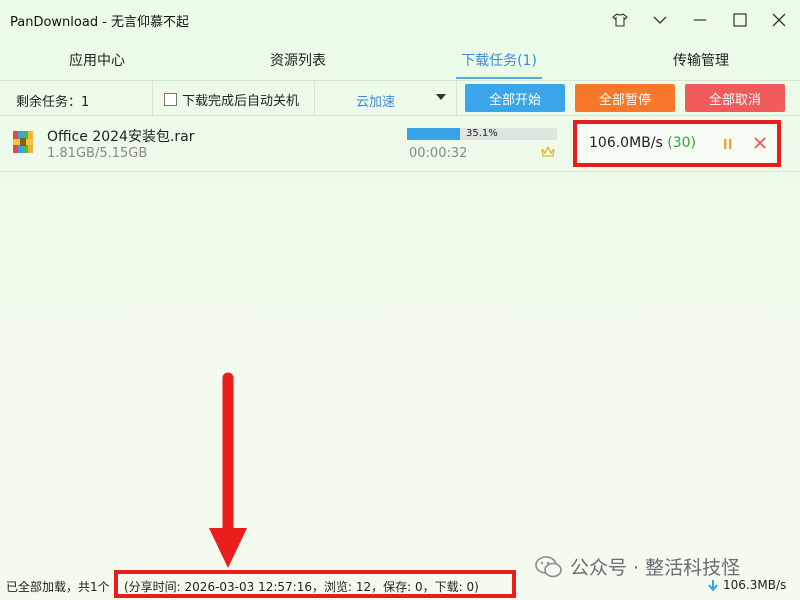  What do you see at coordinates (400, 20) in the screenshot?
I see `title-bar: PanDownload - 无言仰慕不起` at bounding box center [400, 20].